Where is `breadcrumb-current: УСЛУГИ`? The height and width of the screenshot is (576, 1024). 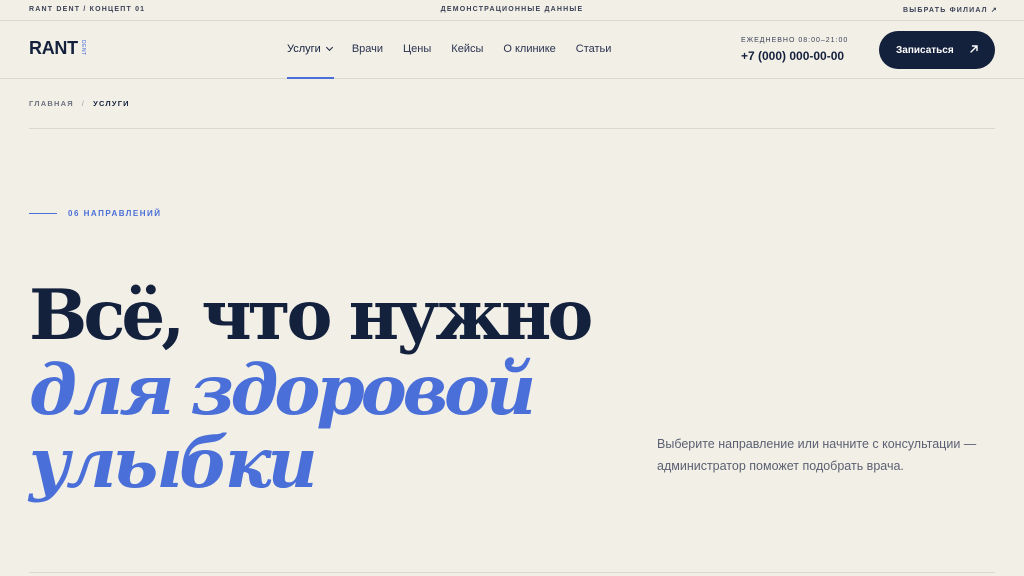 breadcrumb-current: УСЛУГИ is located at coordinates (111, 103).